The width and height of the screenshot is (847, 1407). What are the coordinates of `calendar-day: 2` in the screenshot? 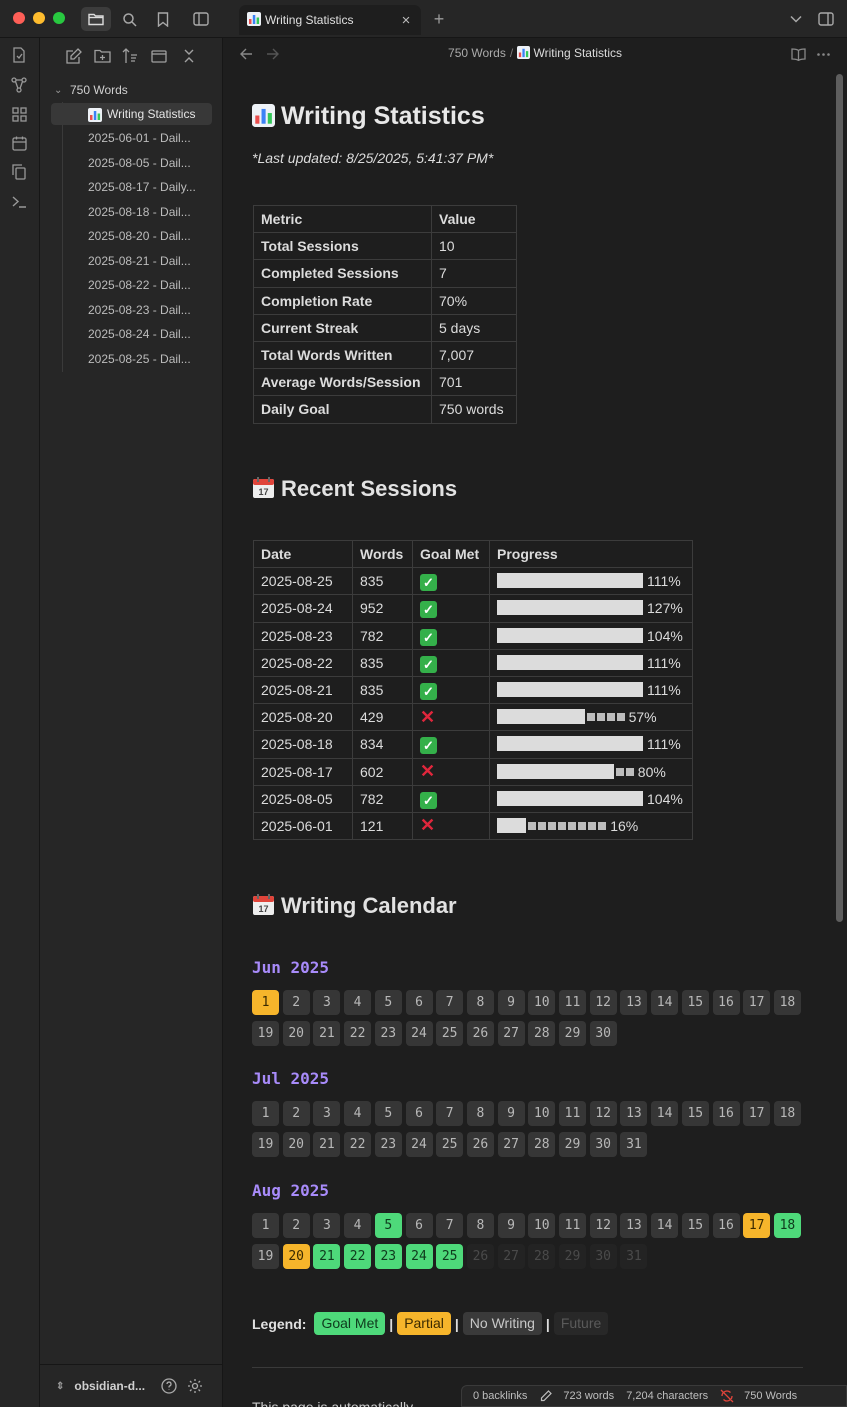 It's located at (296, 1002).